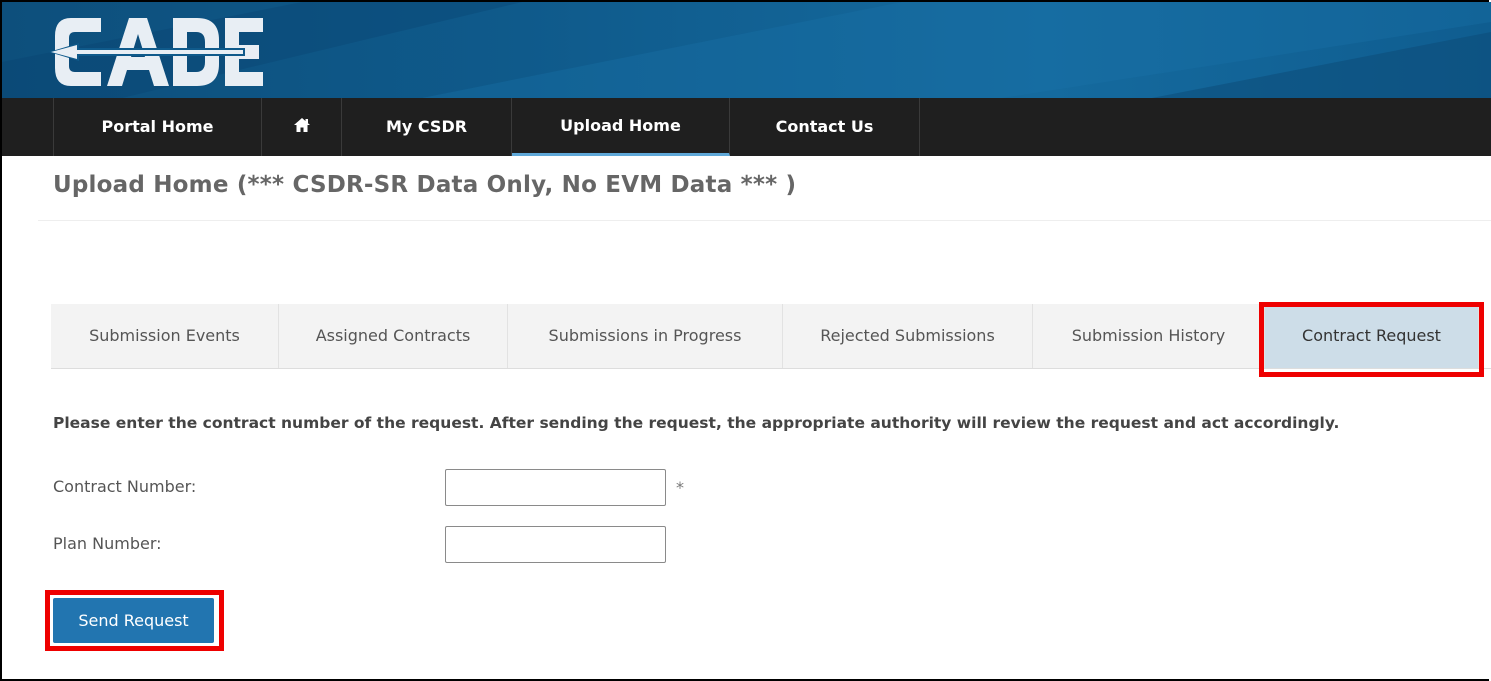 This screenshot has width=1491, height=681. Describe the element at coordinates (1149, 336) in the screenshot. I see `tab-submission-history: Submission History` at that location.